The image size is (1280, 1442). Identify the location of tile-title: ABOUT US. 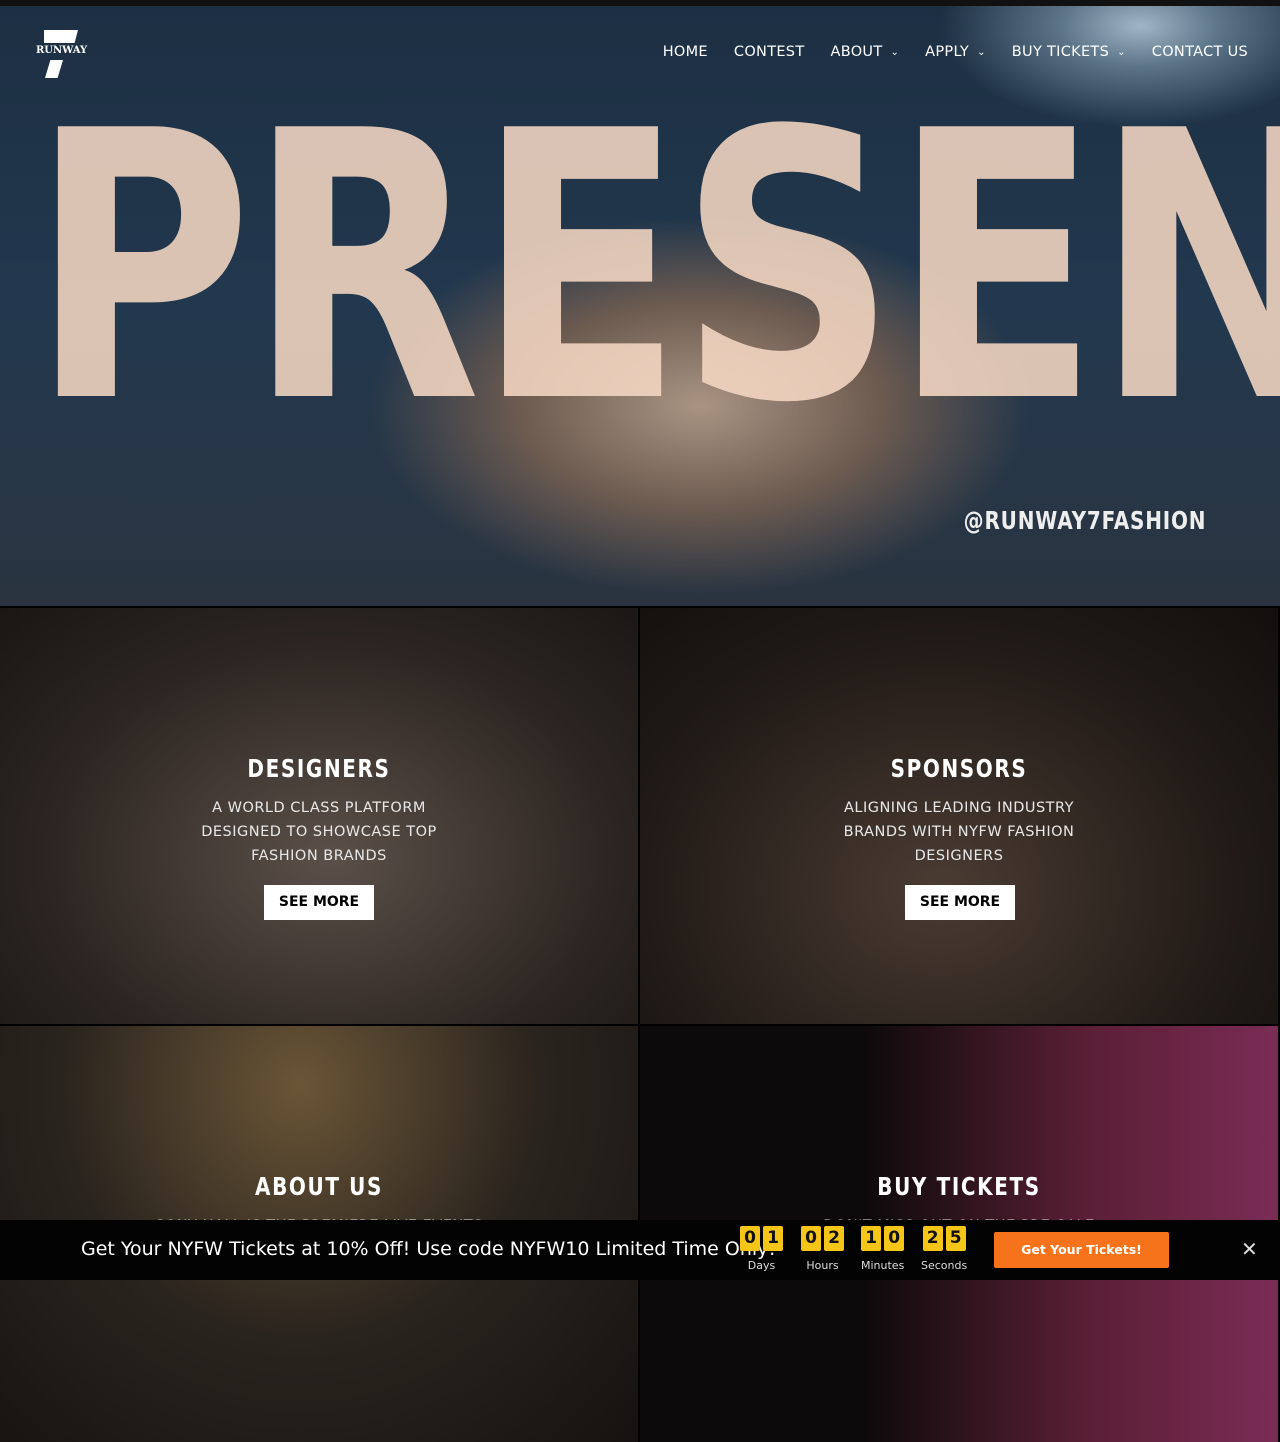
(319, 1186).